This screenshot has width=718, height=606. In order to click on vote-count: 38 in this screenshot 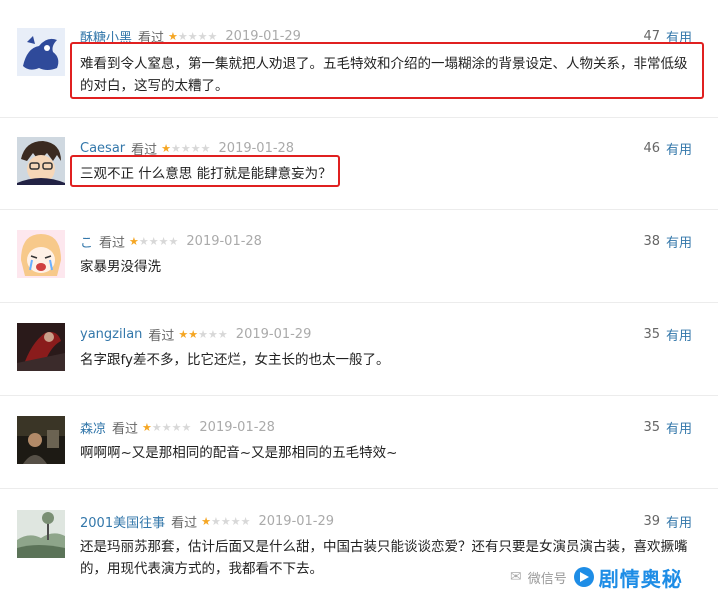, I will do `click(651, 241)`.